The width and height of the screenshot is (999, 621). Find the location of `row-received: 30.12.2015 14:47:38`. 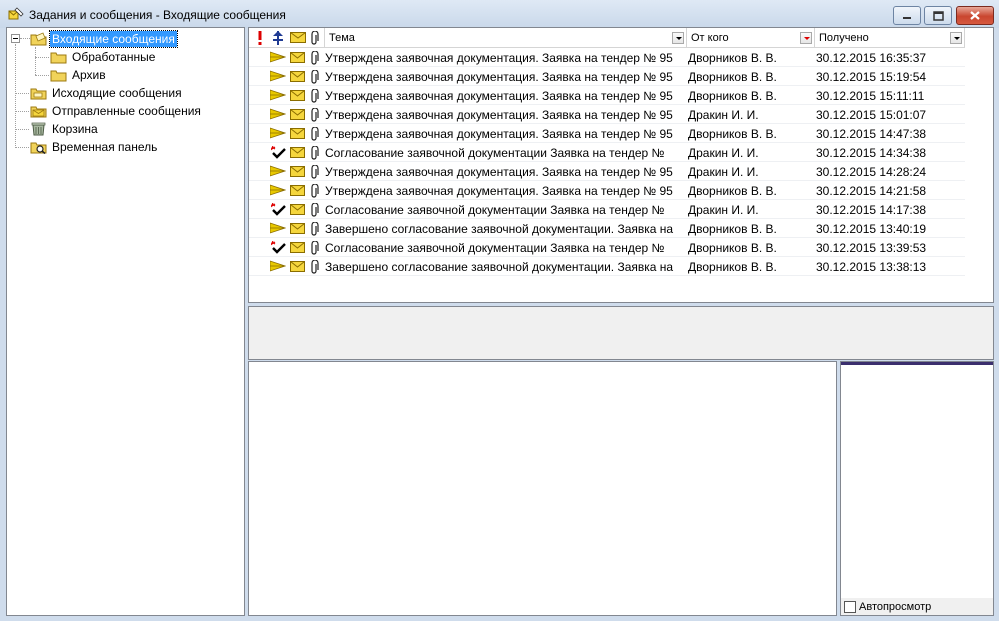

row-received: 30.12.2015 14:47:38 is located at coordinates (871, 134).